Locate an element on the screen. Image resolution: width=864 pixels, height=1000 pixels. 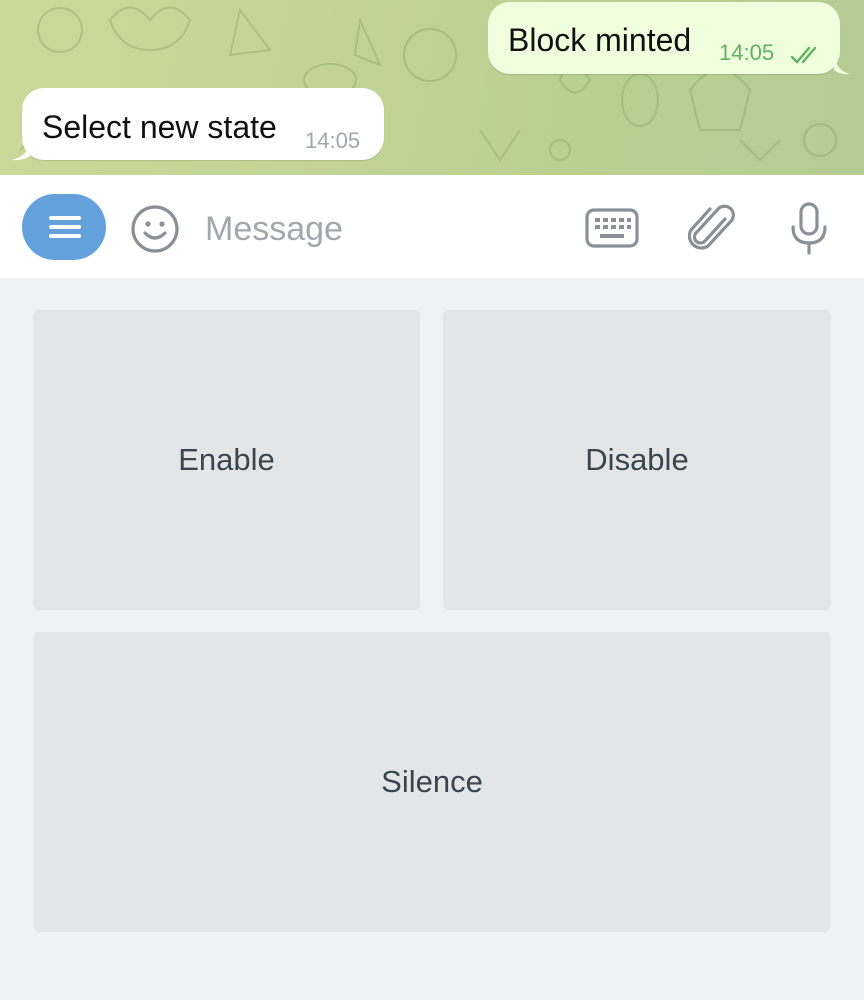
bot-menu-button is located at coordinates (64, 227).